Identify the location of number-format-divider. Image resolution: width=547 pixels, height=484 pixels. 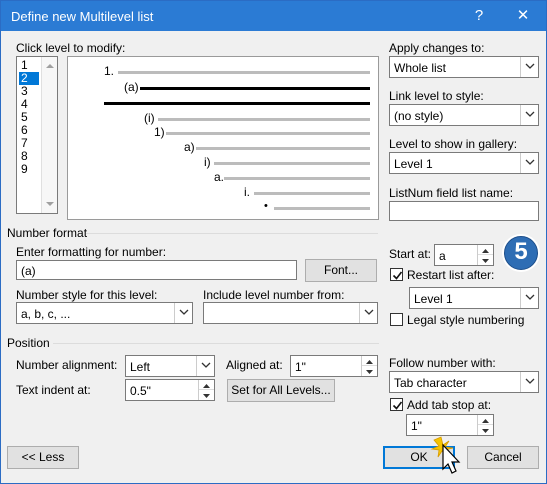
(232, 233).